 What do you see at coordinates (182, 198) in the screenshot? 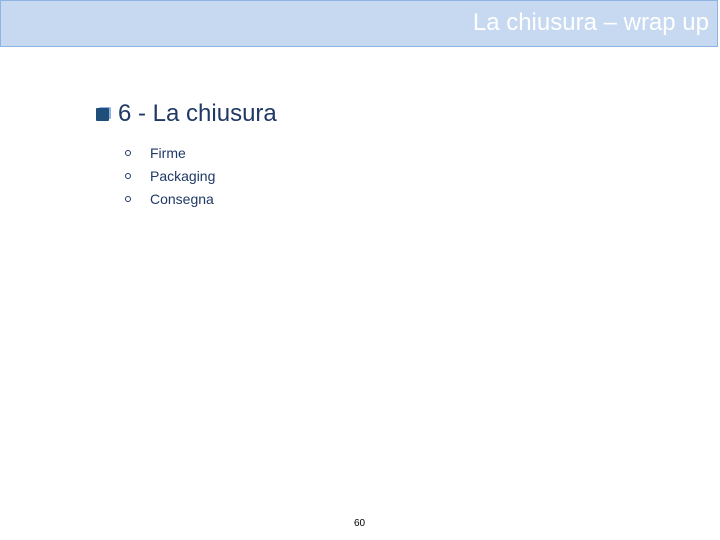
I see `list-item-label: Consegna` at bounding box center [182, 198].